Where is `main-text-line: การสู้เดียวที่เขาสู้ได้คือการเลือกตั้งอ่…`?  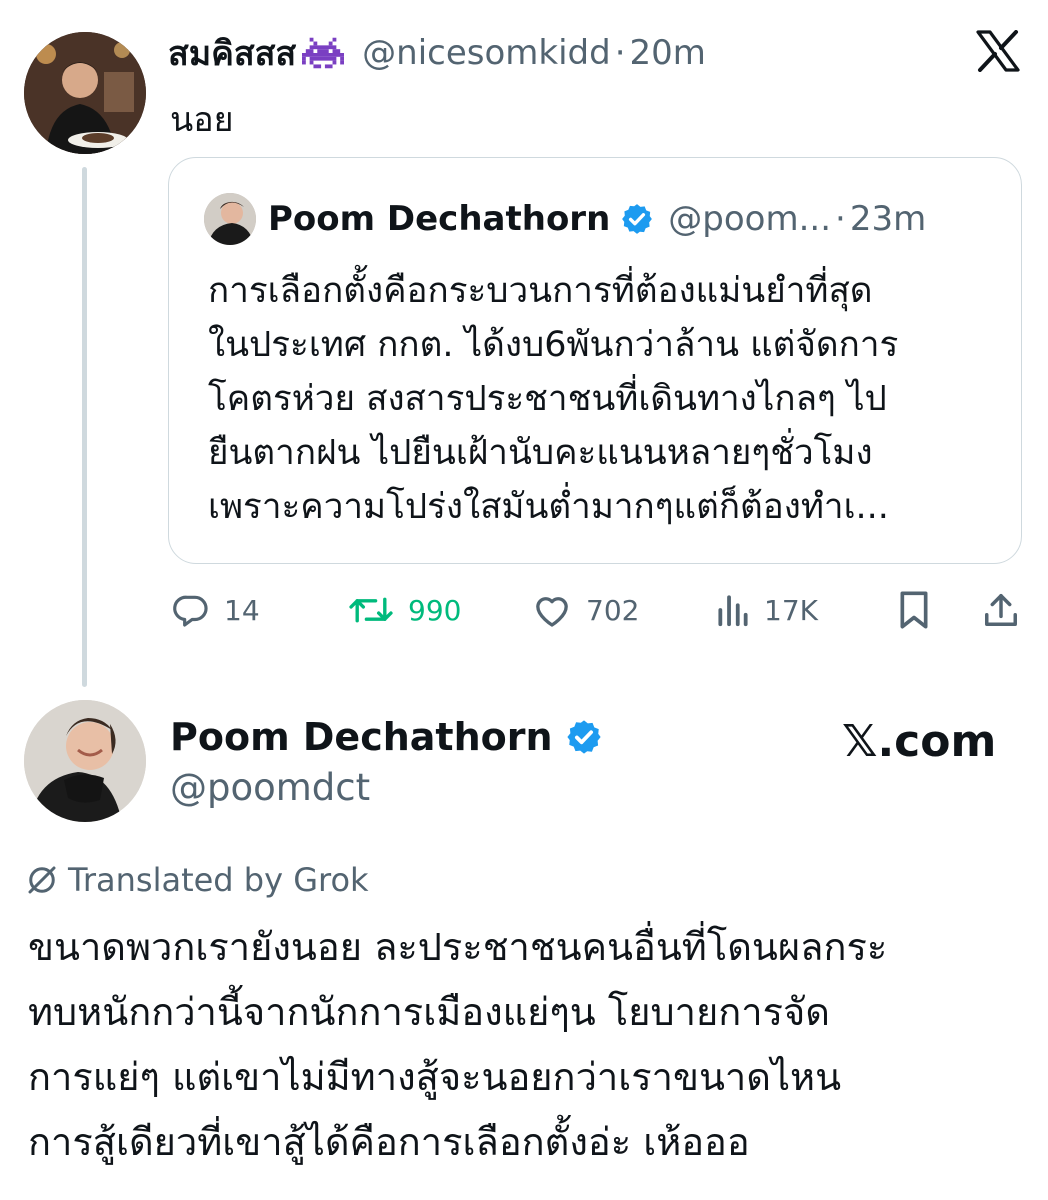
main-text-line: การสู้เดียวที่เขาสู้ได้คือการเลือกตั้งอ่… is located at coordinates (389, 1142).